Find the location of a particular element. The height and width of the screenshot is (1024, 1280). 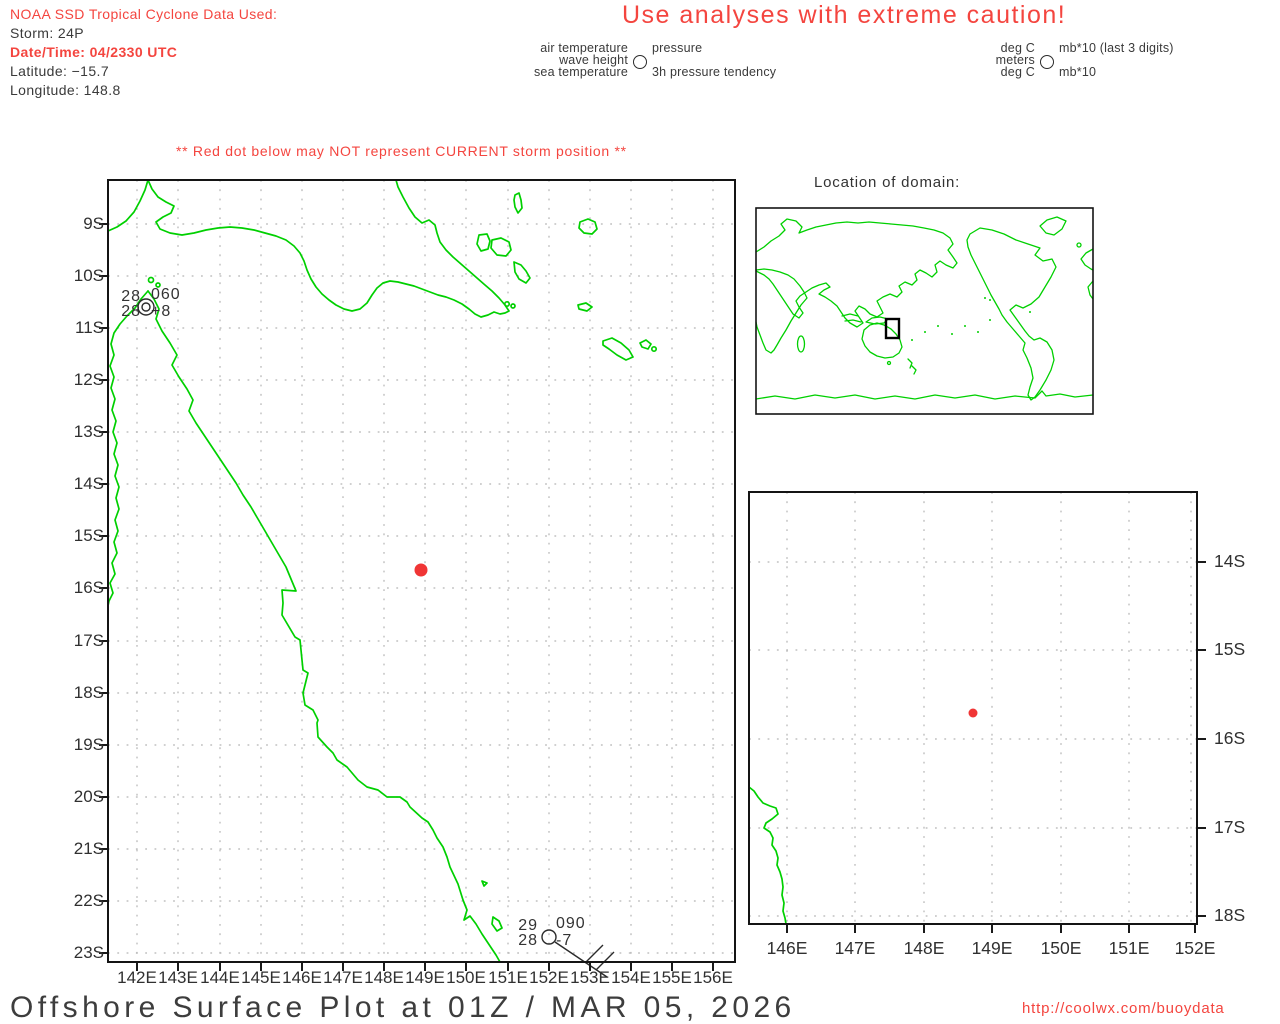

world-greenland is located at coordinates (1053, 226).